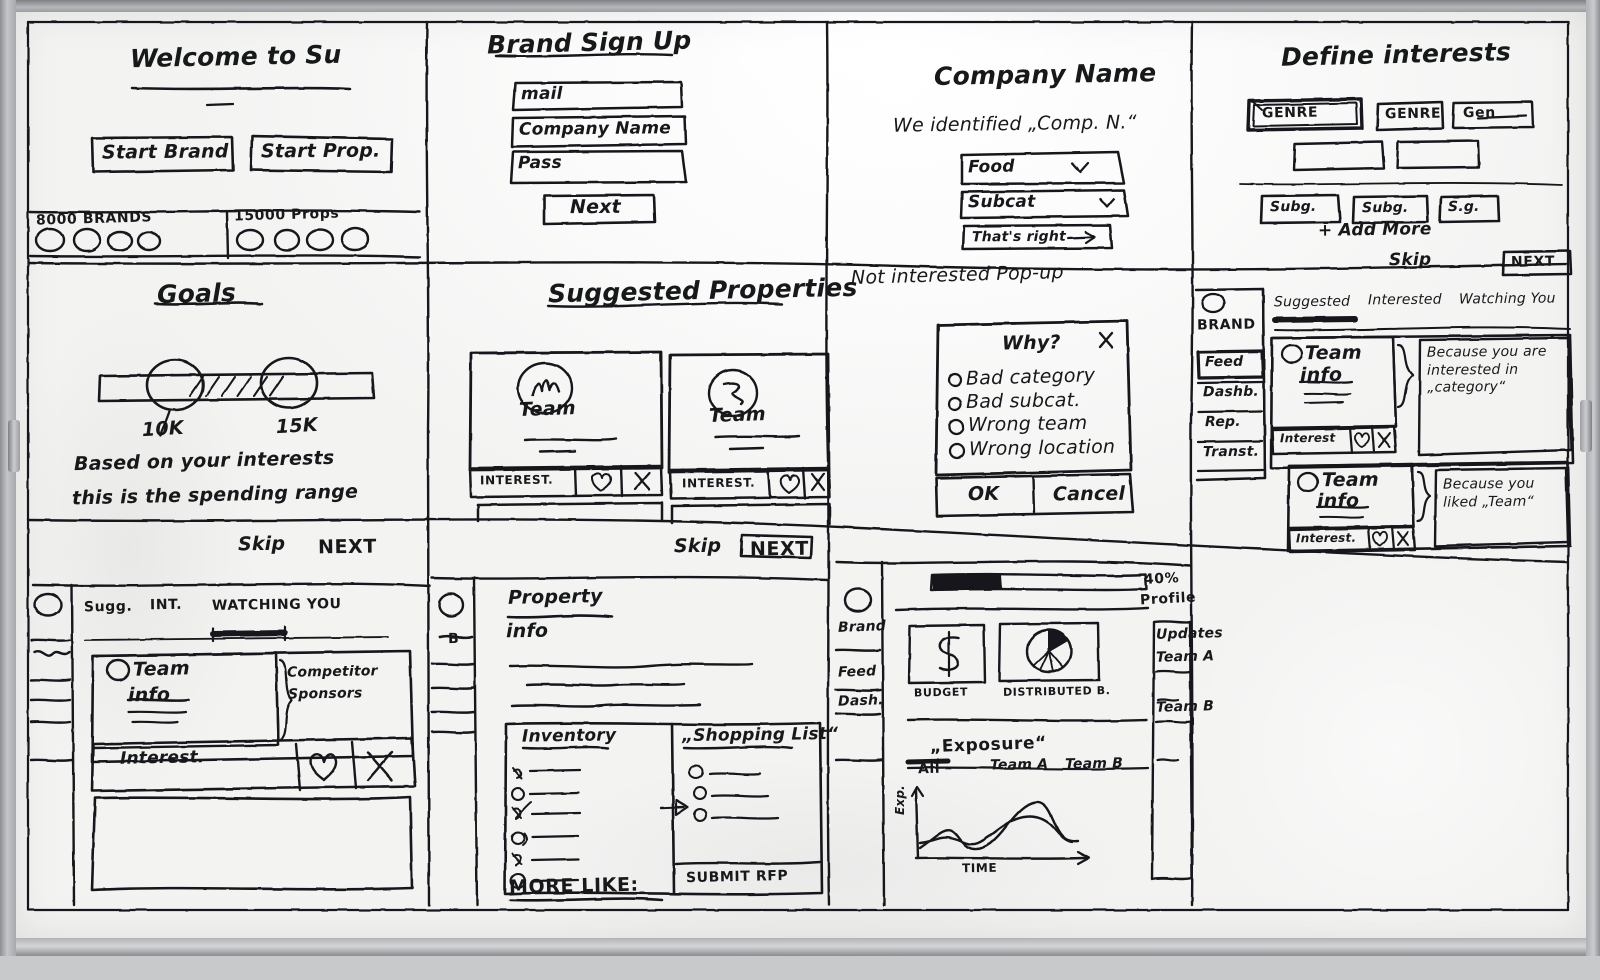  I want to click on bl-card-subtitle: info, so click(149, 695).